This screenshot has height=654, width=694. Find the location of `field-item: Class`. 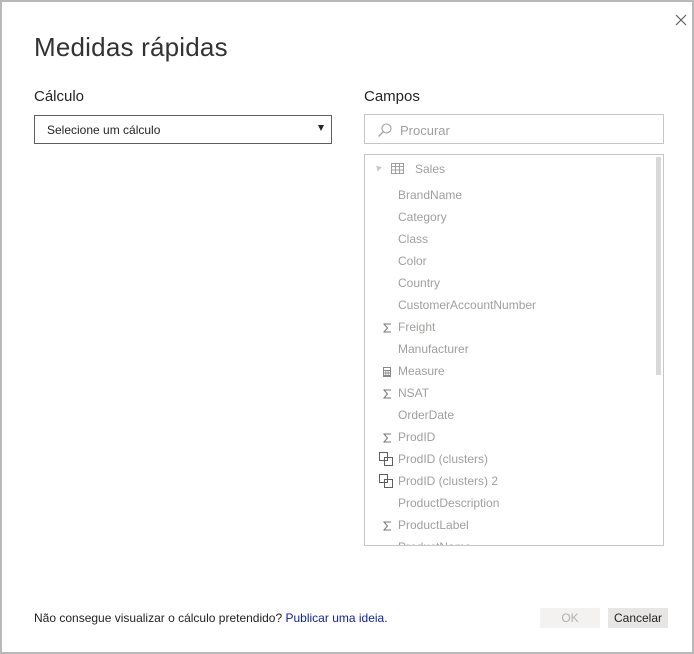

field-item: Class is located at coordinates (510, 239).